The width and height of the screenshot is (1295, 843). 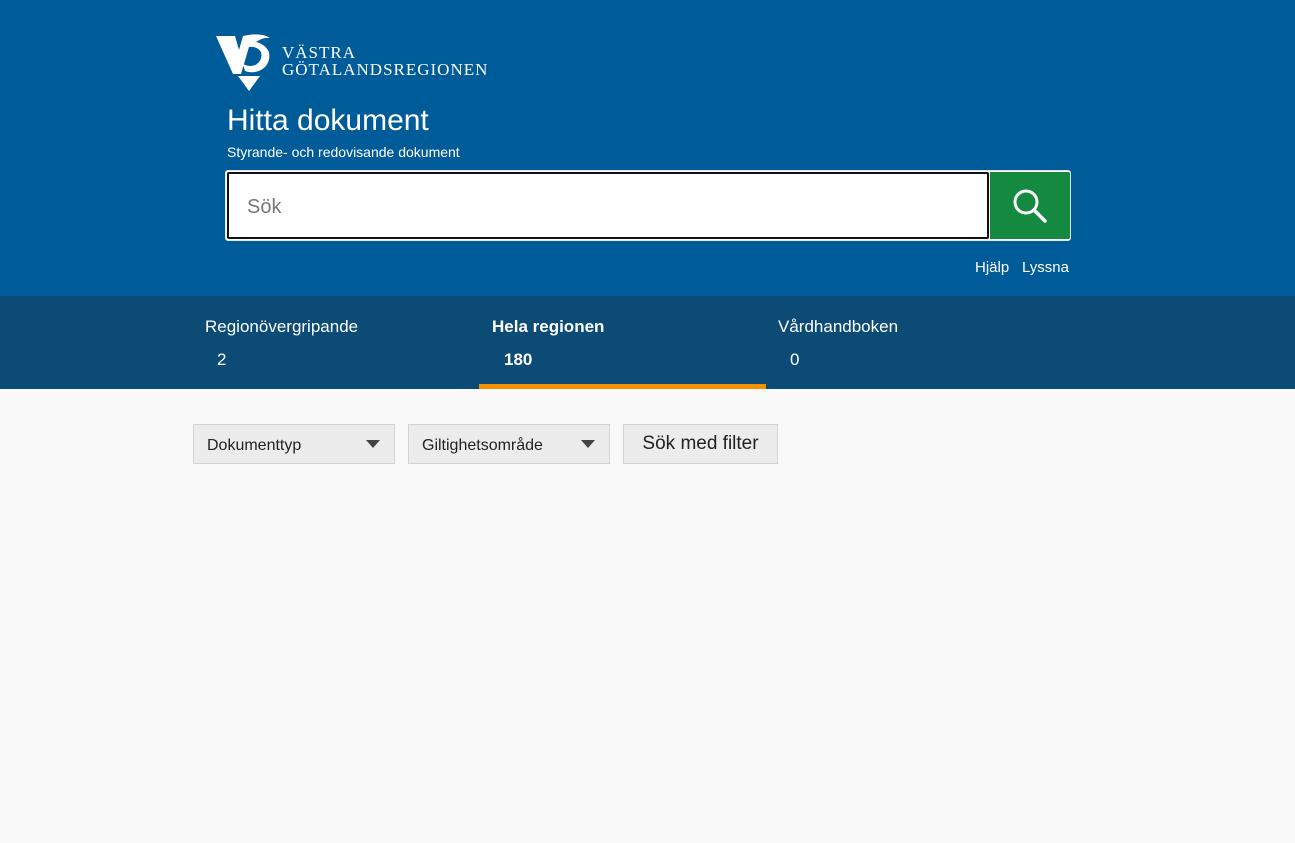 What do you see at coordinates (243, 62) in the screenshot?
I see `vgr-logo-icon` at bounding box center [243, 62].